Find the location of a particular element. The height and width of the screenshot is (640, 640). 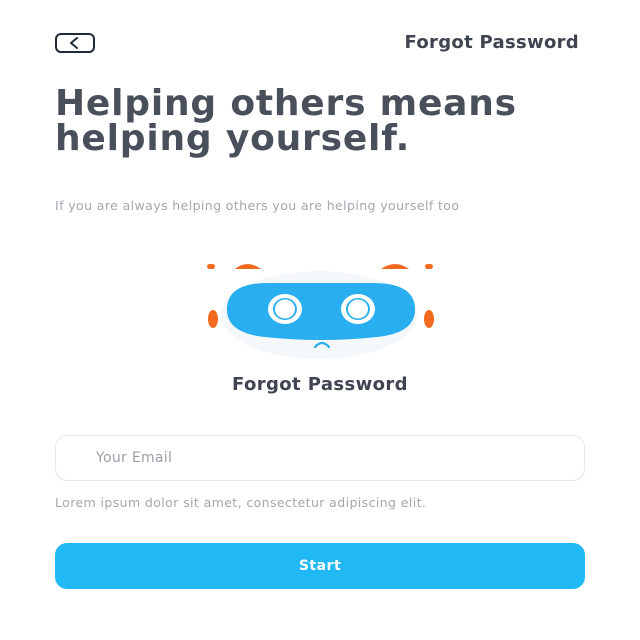

chevron-left-icon is located at coordinates (74, 43).